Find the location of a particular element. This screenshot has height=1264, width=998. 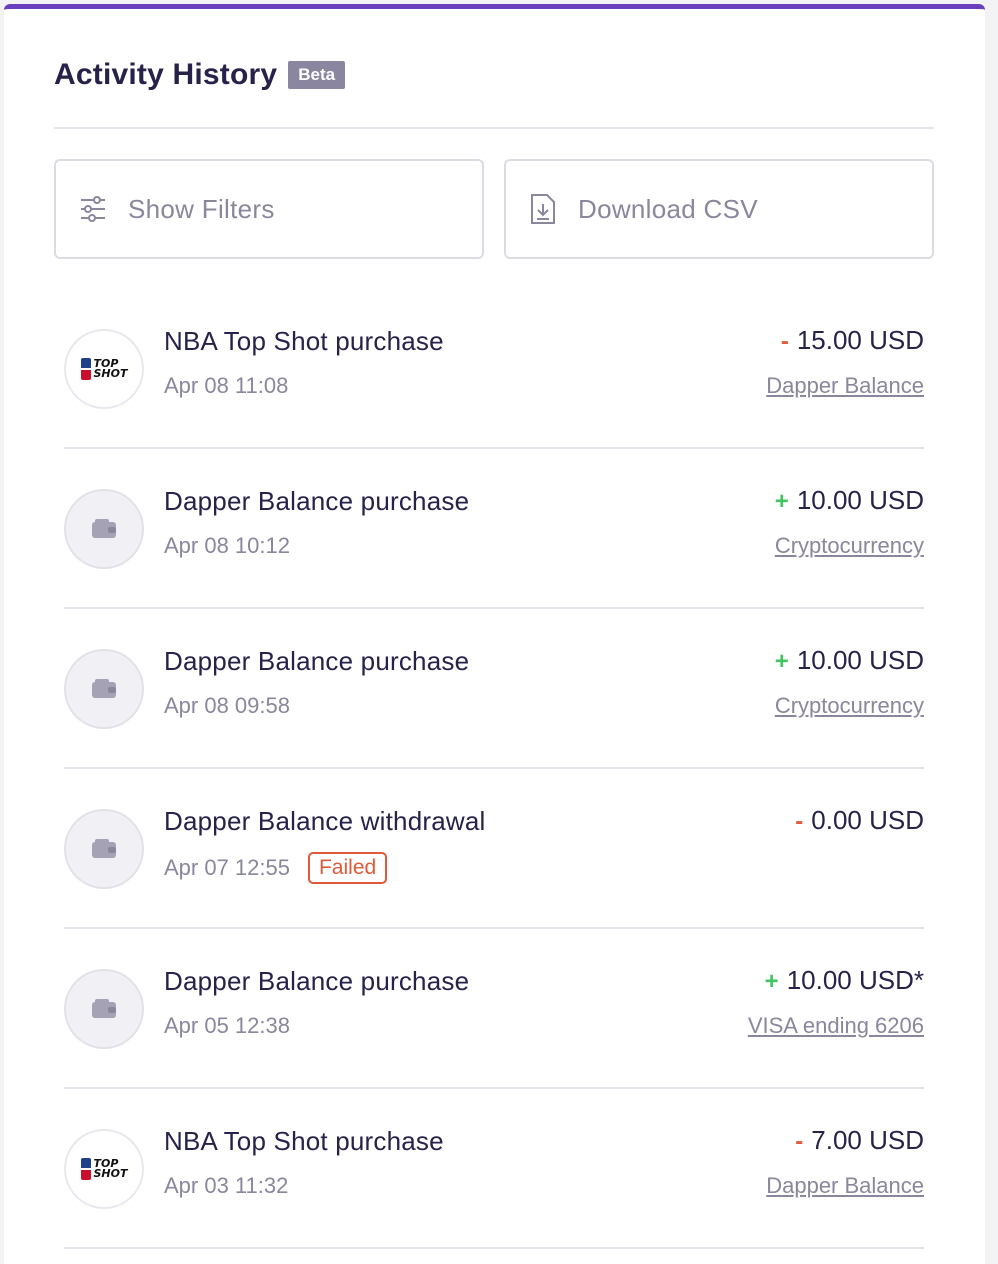

beta-badge: Beta is located at coordinates (317, 75).